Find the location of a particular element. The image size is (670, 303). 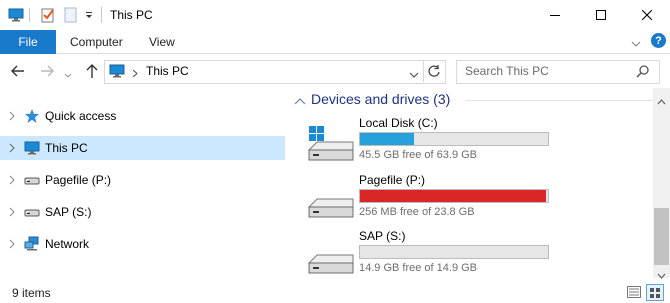

nav-label: Network is located at coordinates (67, 244).